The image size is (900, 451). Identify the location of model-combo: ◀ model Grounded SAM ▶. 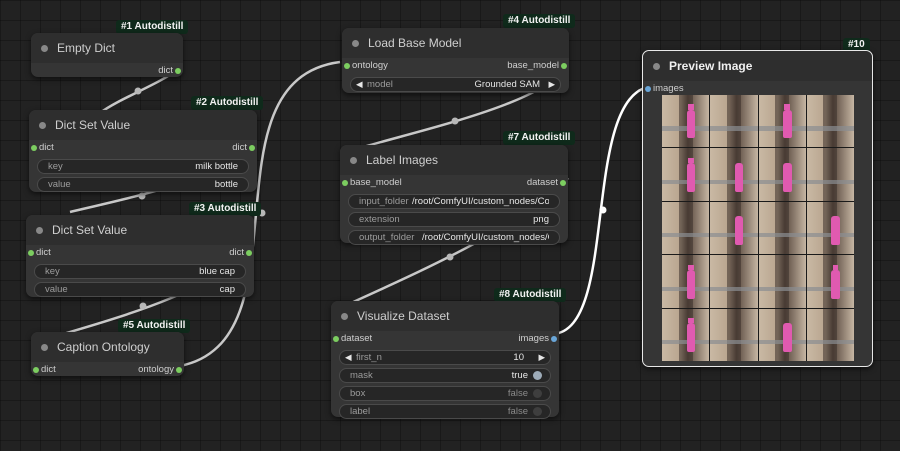
(455, 84).